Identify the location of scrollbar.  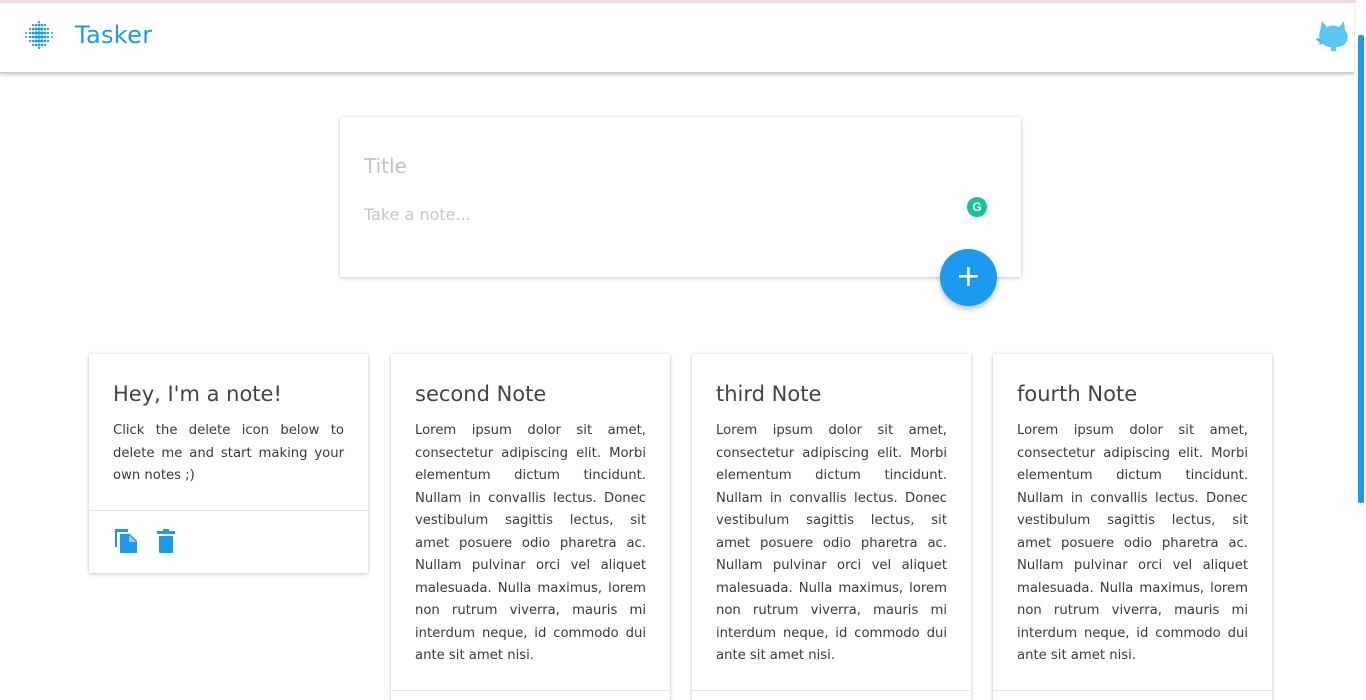
(1361, 350).